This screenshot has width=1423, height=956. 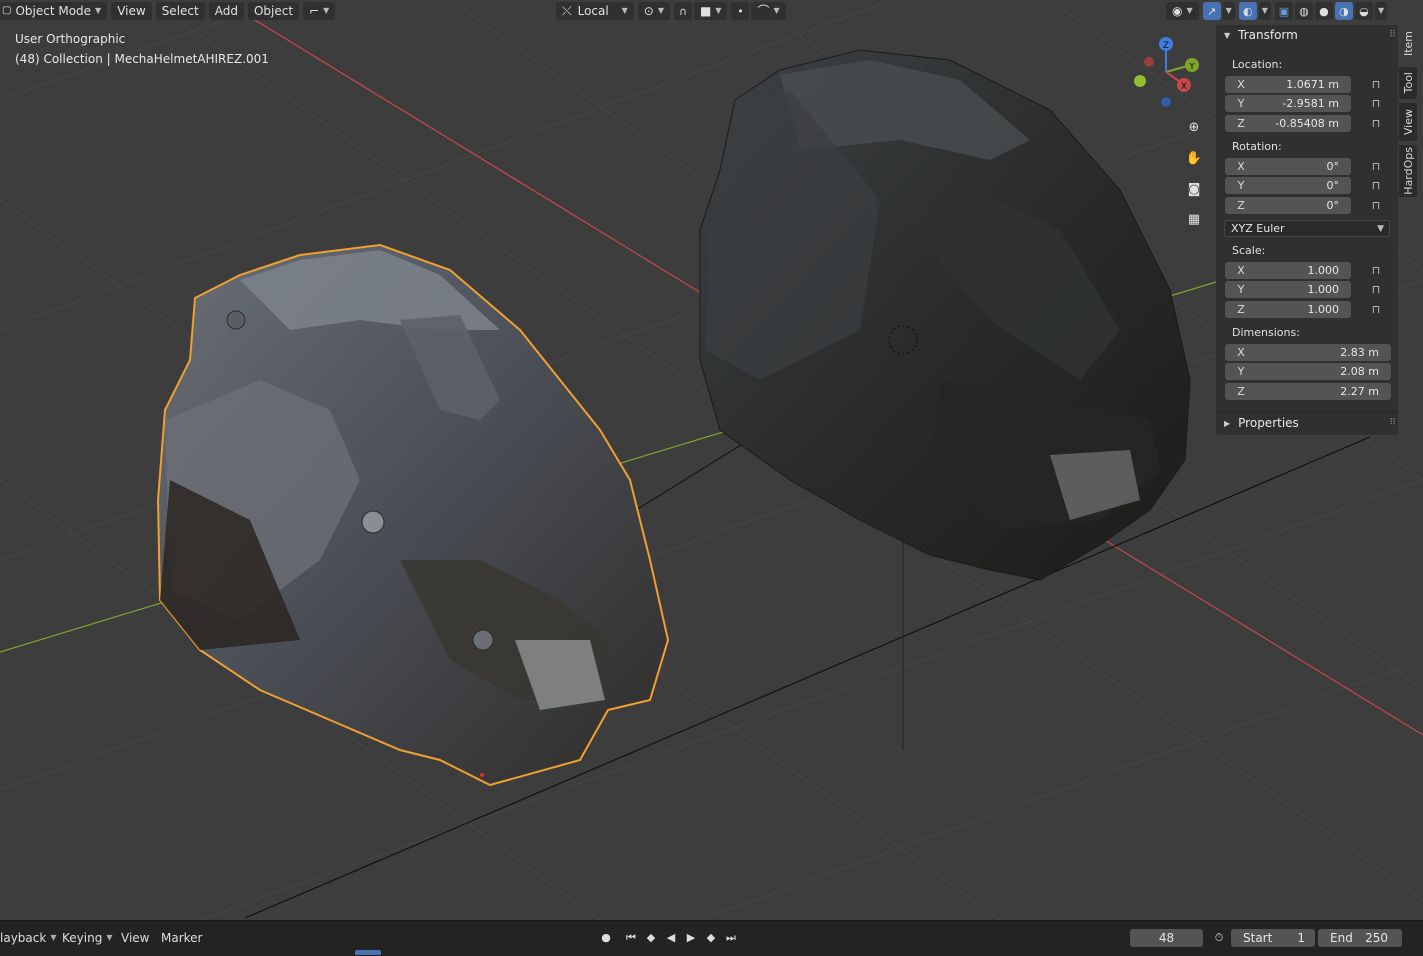 I want to click on menu-object: Object, so click(x=273, y=11).